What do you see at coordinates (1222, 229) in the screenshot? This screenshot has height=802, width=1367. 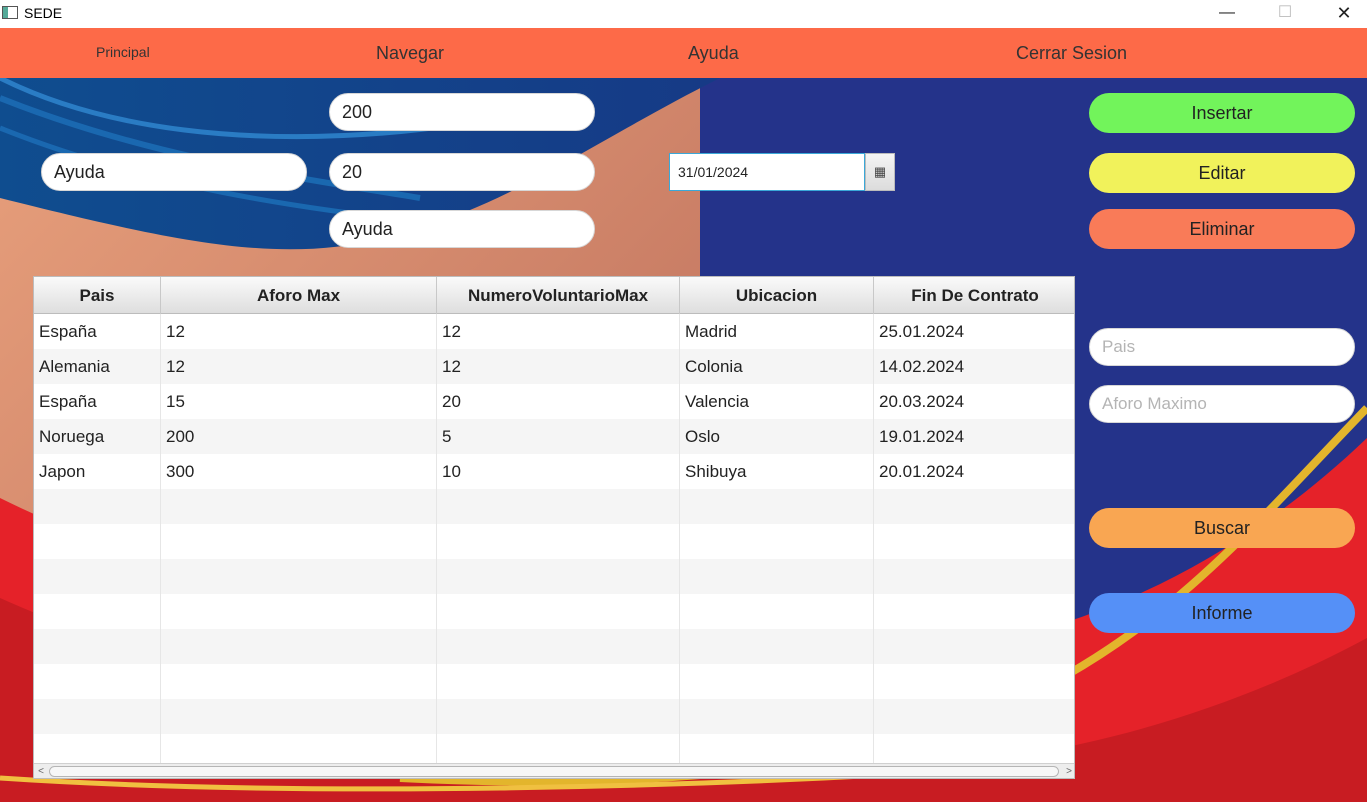 I see `eliminar-button: Eliminar` at bounding box center [1222, 229].